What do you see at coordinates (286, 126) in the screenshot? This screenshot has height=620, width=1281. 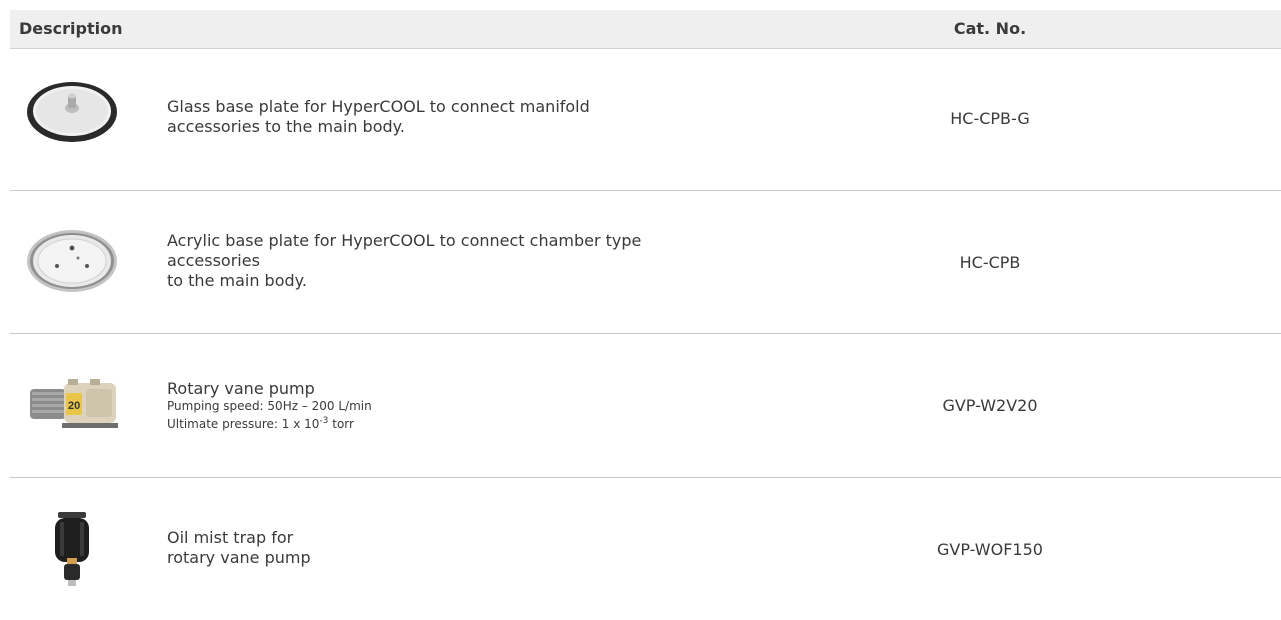 I see `description-line: accessories to the main body.` at bounding box center [286, 126].